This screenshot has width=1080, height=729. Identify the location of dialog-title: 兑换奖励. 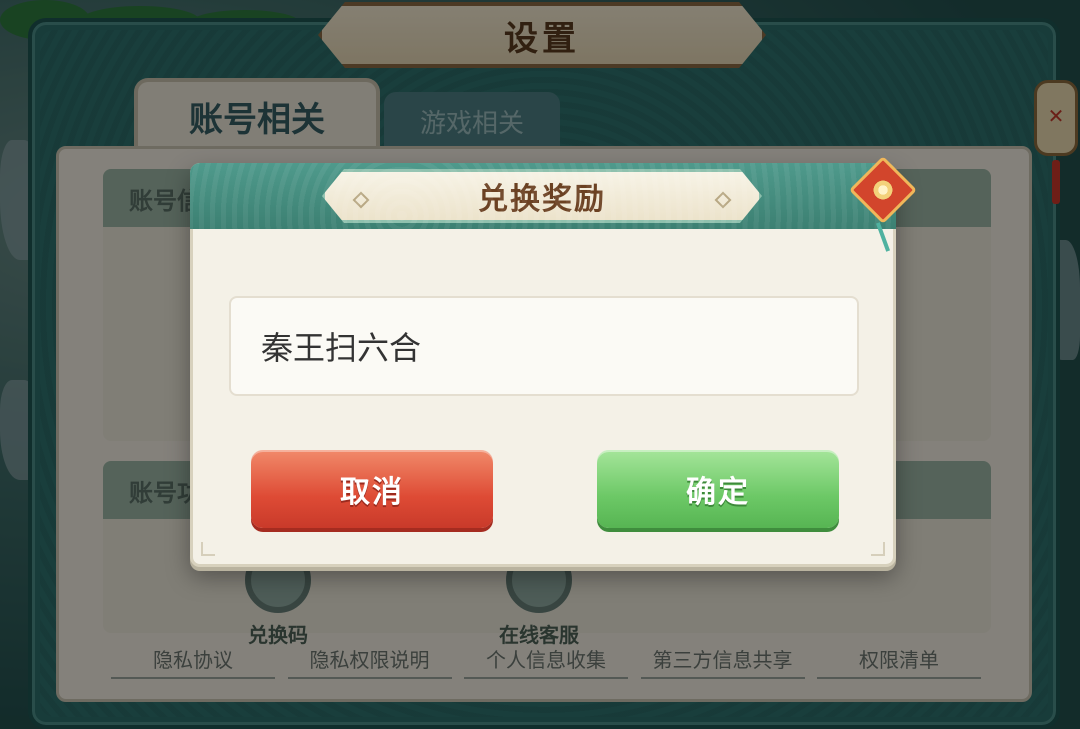
(542, 199).